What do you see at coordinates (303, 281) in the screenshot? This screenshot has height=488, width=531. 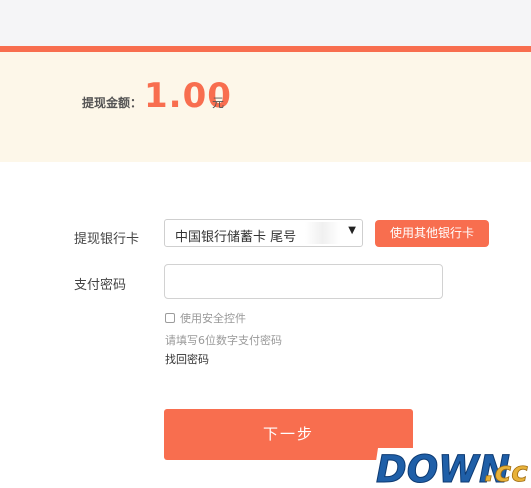 I see `payment-password-input` at bounding box center [303, 281].